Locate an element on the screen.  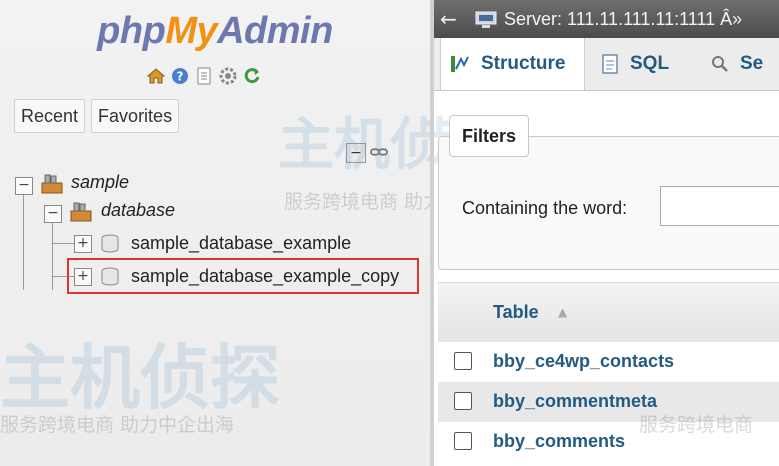
highlight-box is located at coordinates (243, 276).